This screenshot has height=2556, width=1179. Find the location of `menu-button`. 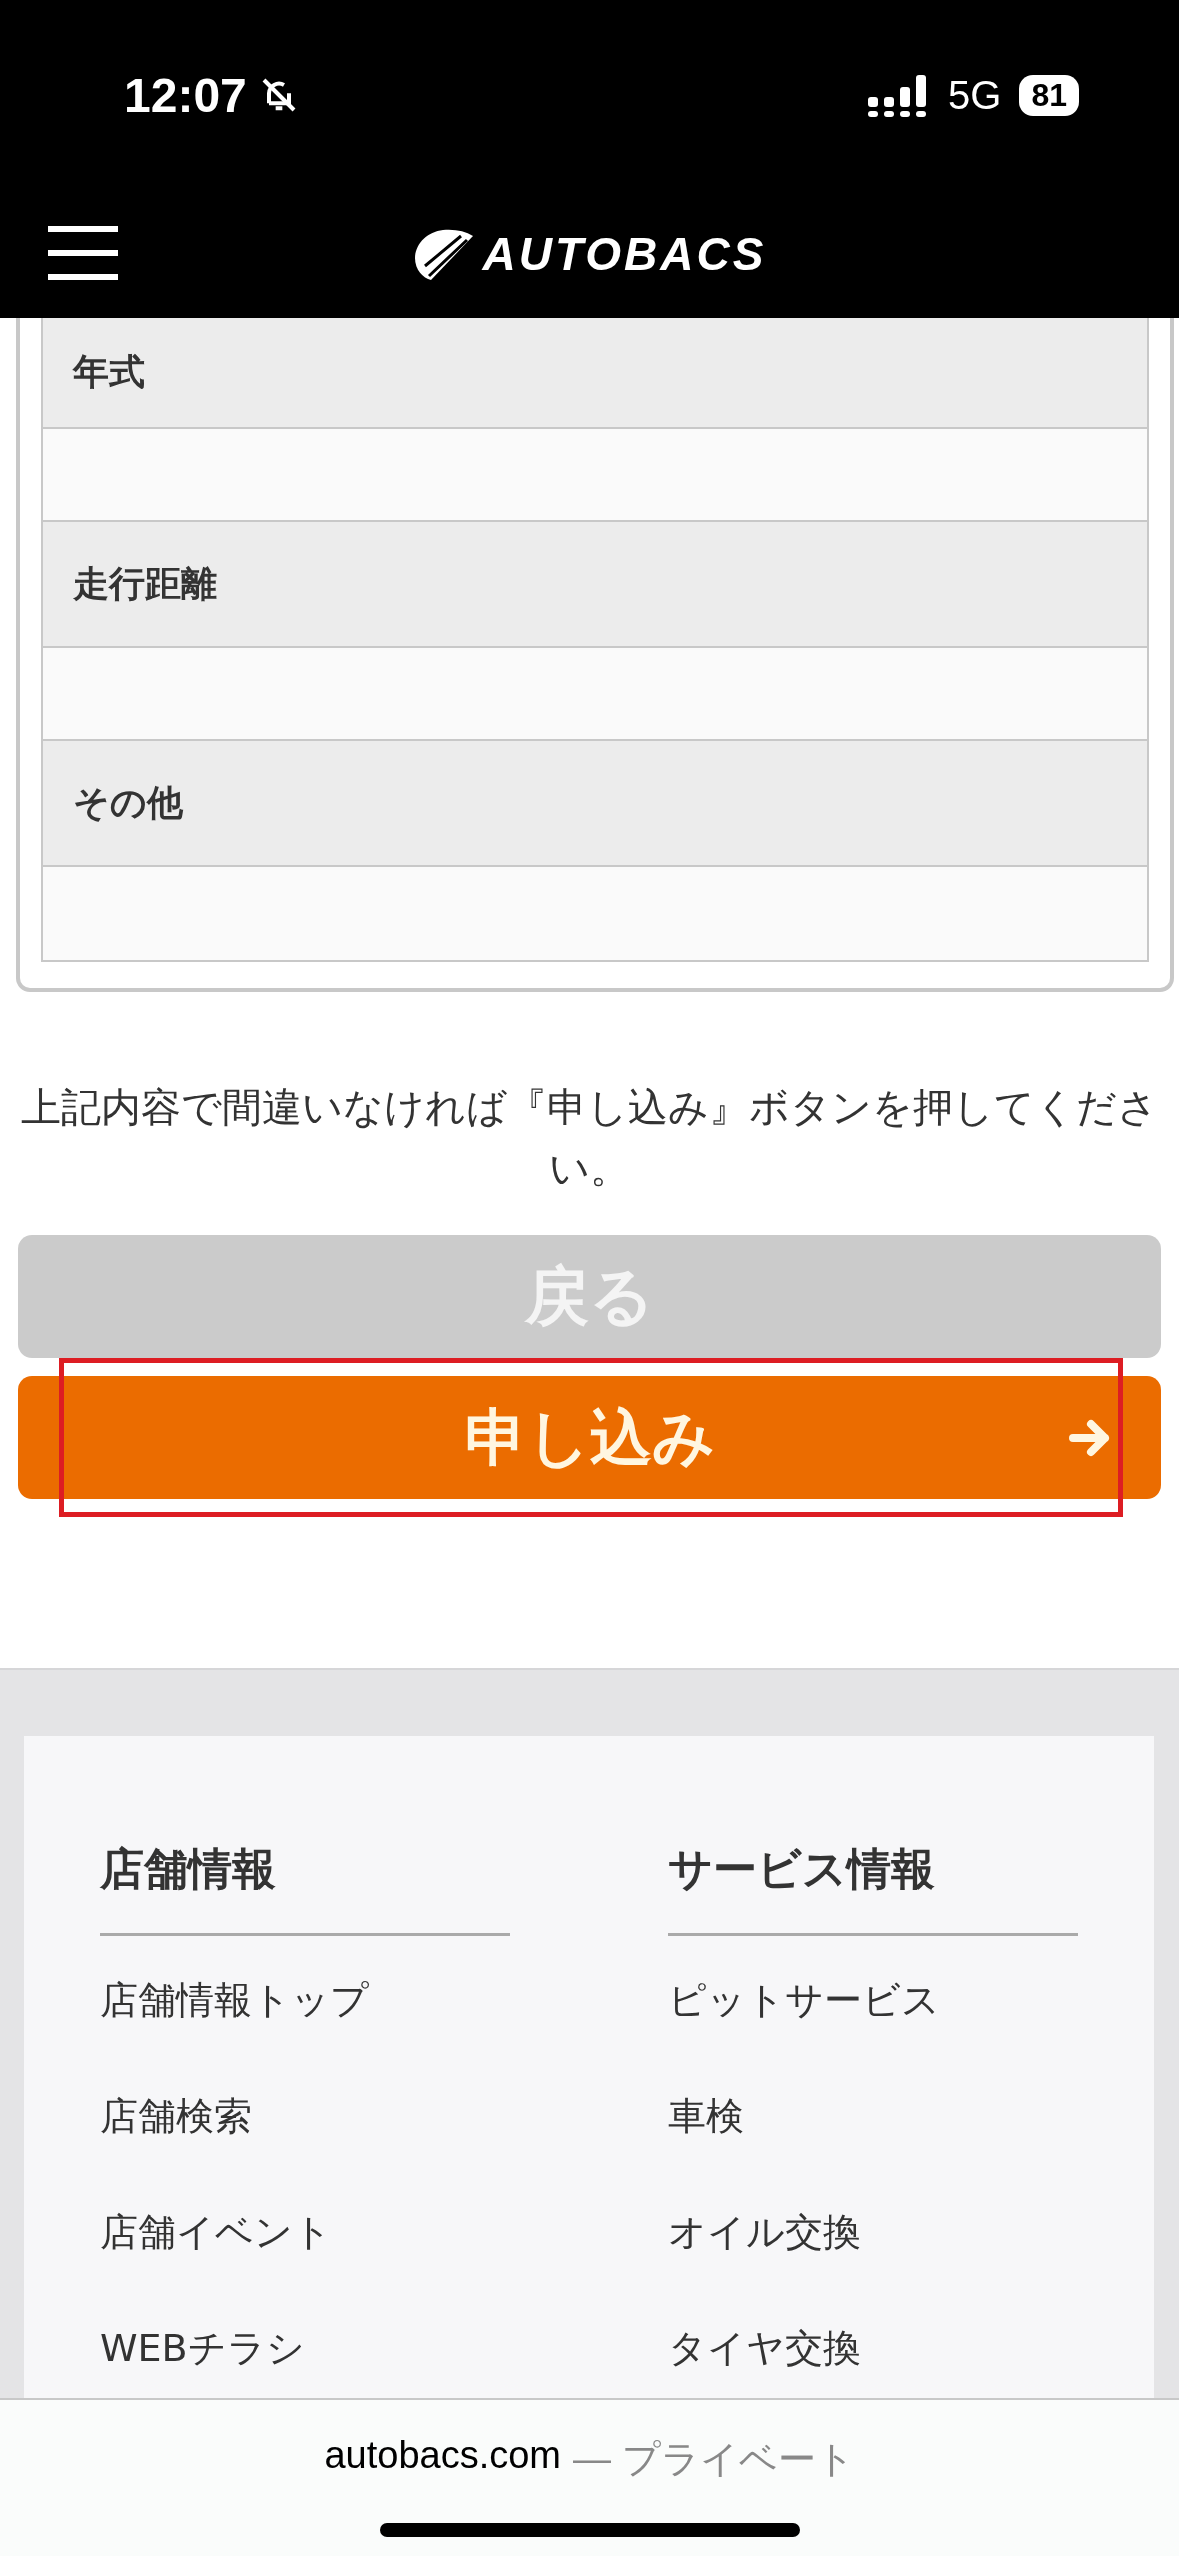

menu-button is located at coordinates (83, 253).